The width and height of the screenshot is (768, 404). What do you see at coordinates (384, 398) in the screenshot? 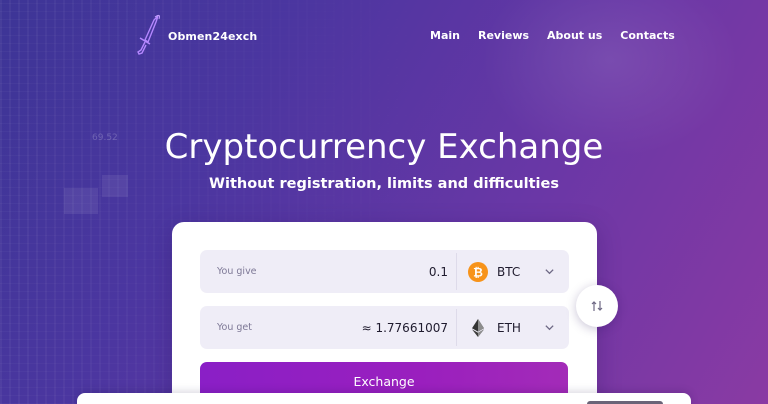
I see `bottom-panel` at bounding box center [384, 398].